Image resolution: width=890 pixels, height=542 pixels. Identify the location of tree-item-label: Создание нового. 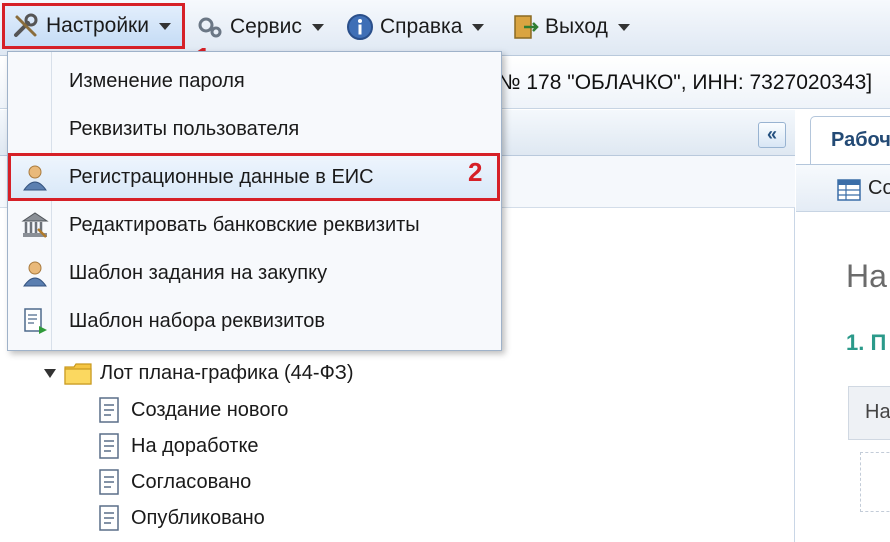
(210, 409).